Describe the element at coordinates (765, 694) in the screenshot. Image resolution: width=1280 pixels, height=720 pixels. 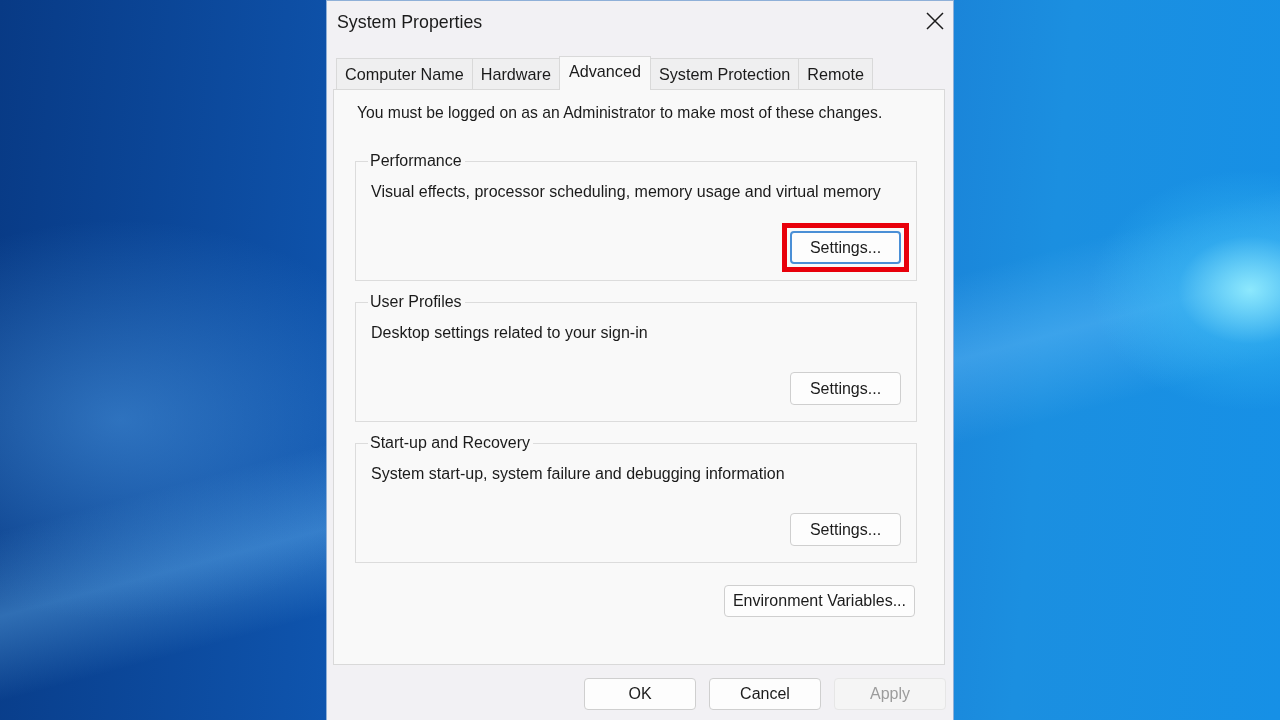
I see `dialog-button: Cancel` at that location.